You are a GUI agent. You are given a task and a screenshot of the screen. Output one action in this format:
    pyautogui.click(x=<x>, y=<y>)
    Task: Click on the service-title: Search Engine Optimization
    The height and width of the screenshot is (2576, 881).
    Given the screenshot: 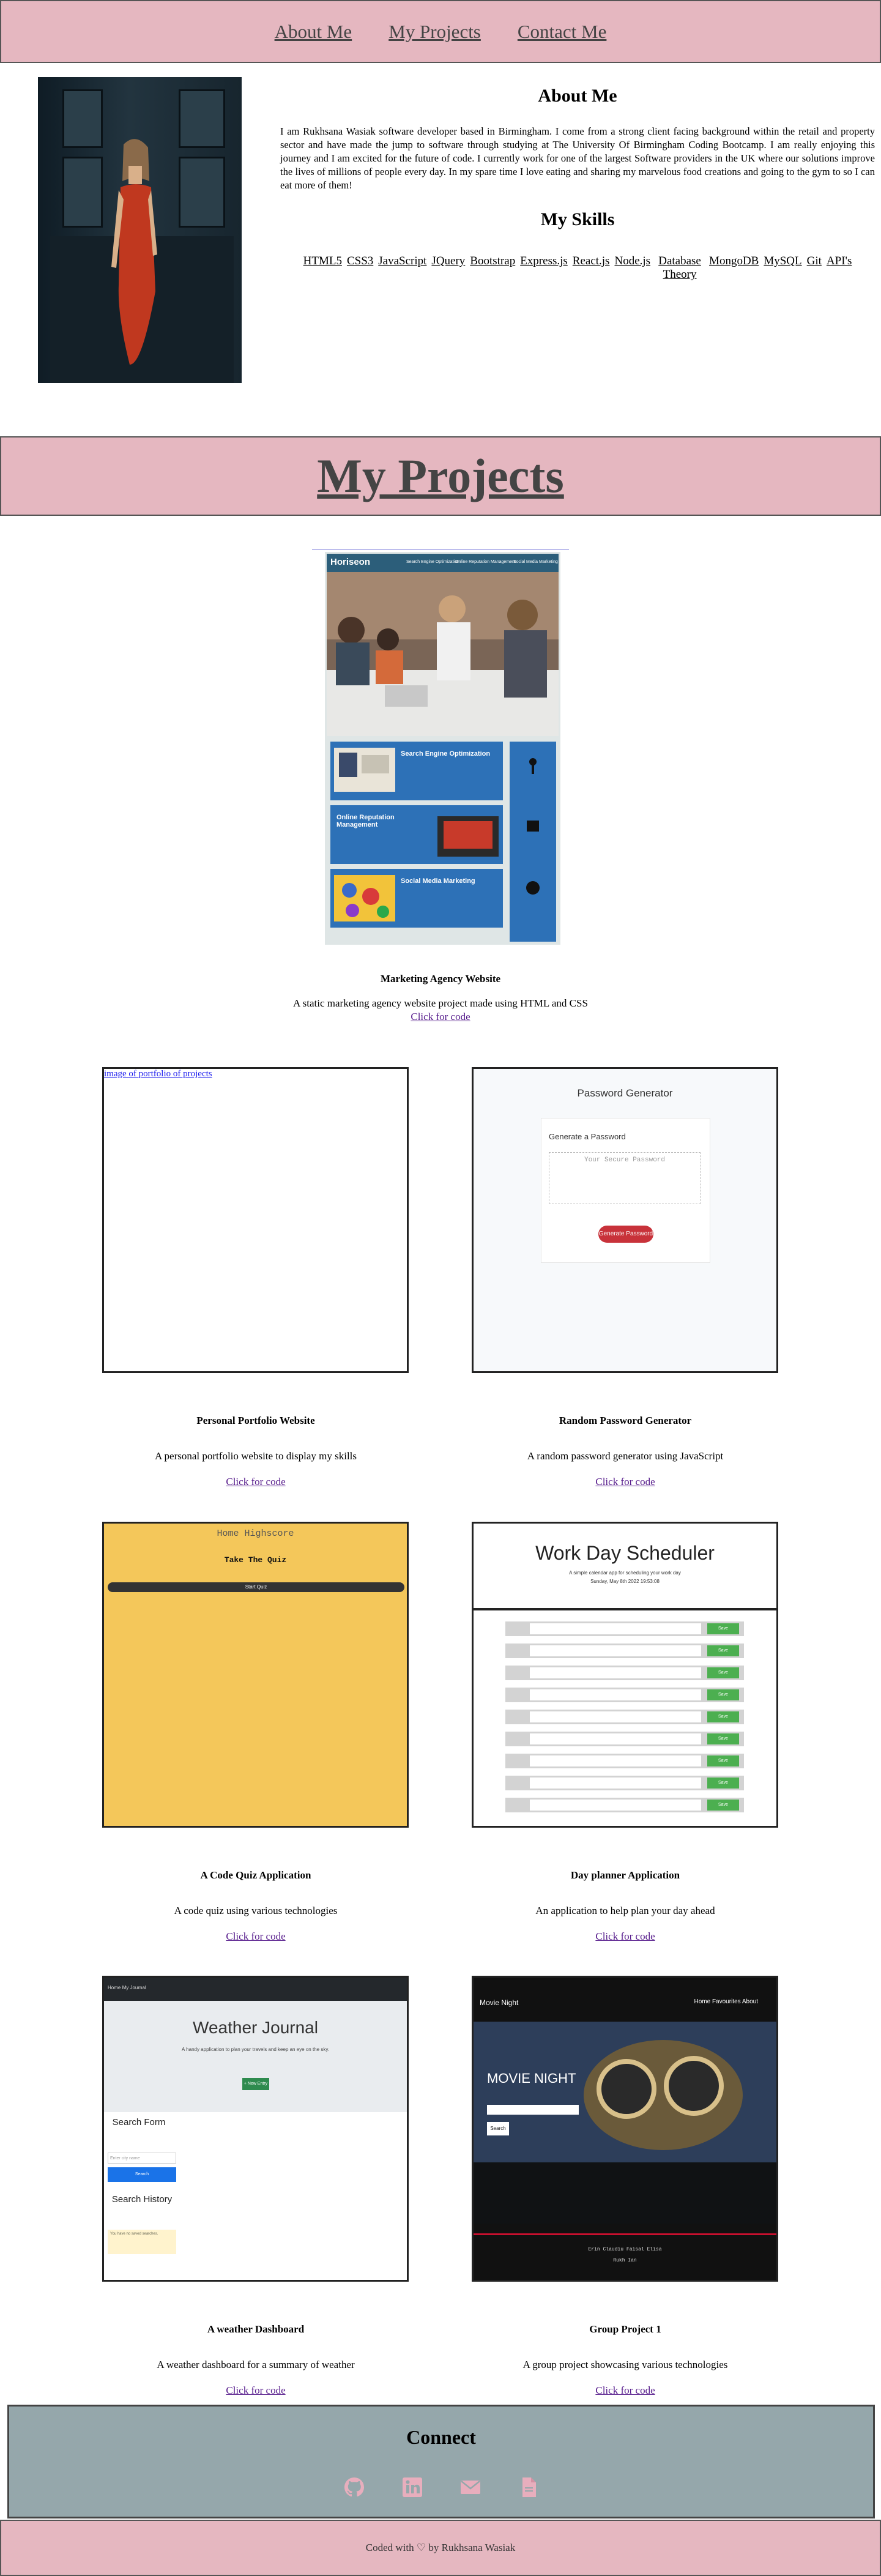 What is the action you would take?
    pyautogui.click(x=446, y=754)
    